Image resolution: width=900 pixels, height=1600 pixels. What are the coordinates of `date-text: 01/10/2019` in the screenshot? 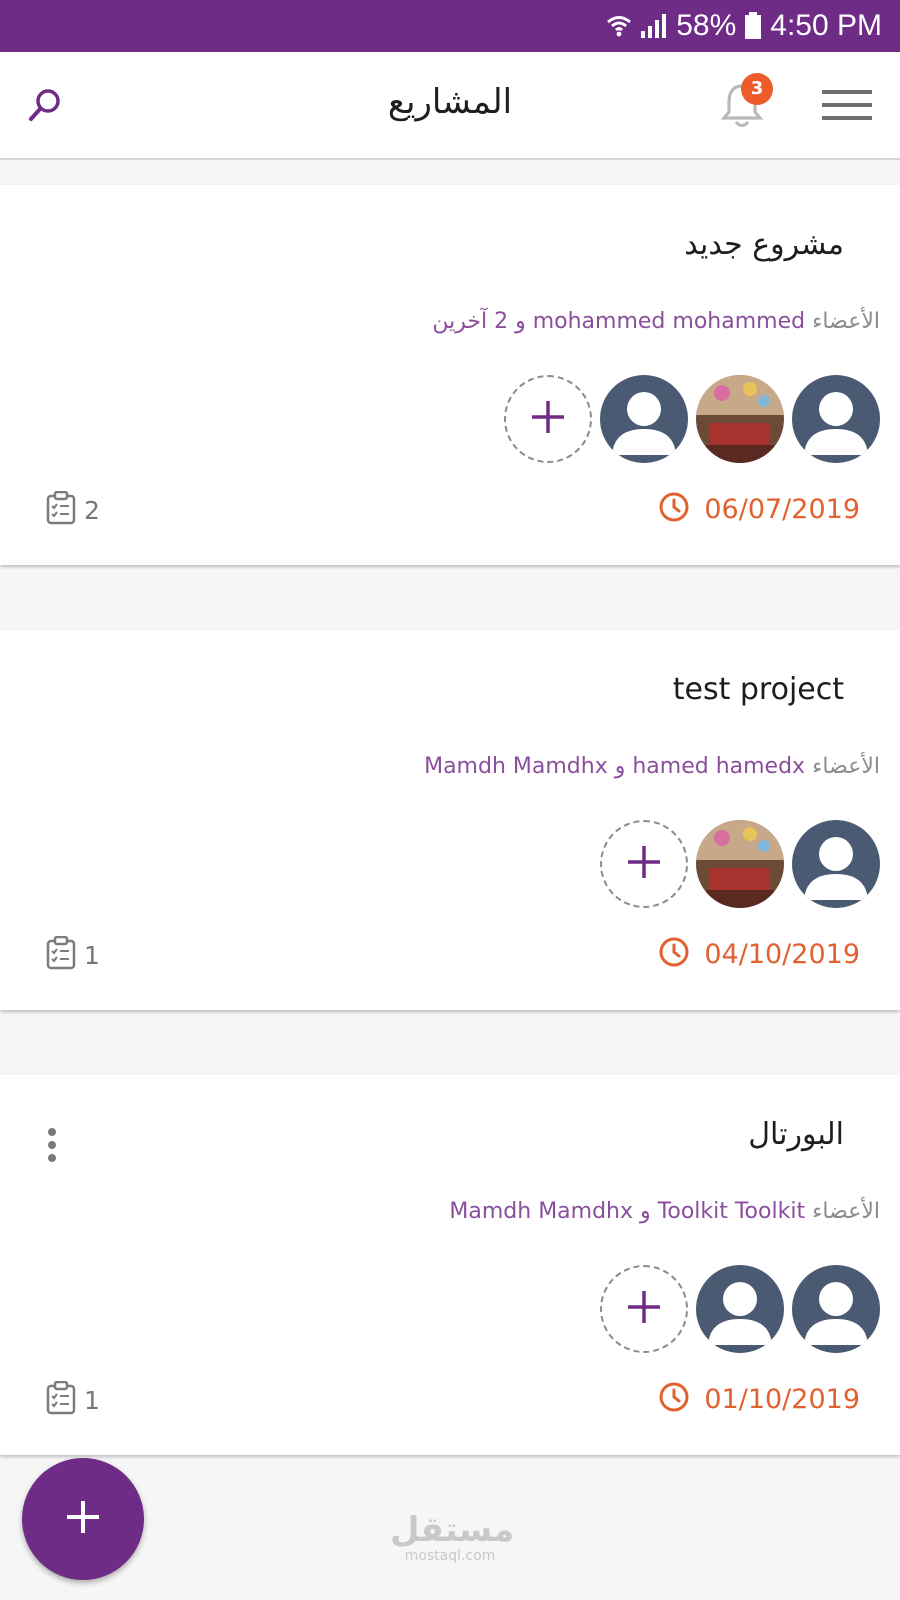 It's located at (782, 1399).